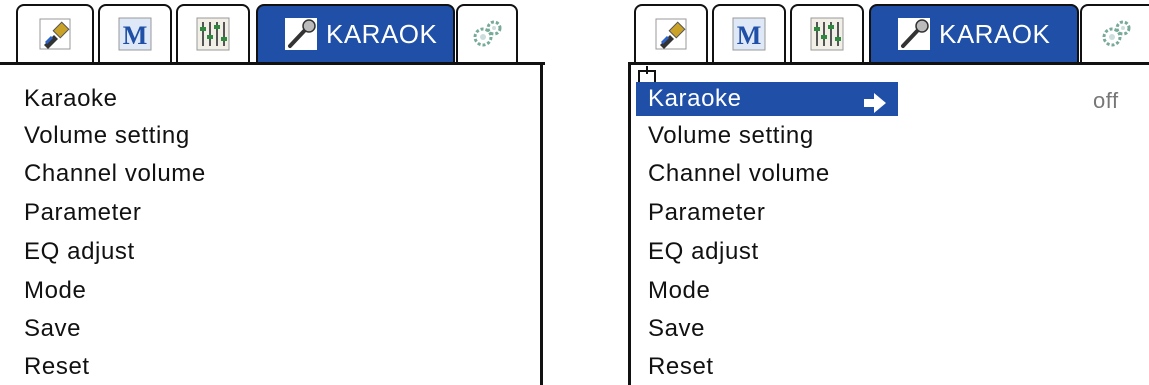  I want to click on menu-item-label: Karaoke, so click(695, 98).